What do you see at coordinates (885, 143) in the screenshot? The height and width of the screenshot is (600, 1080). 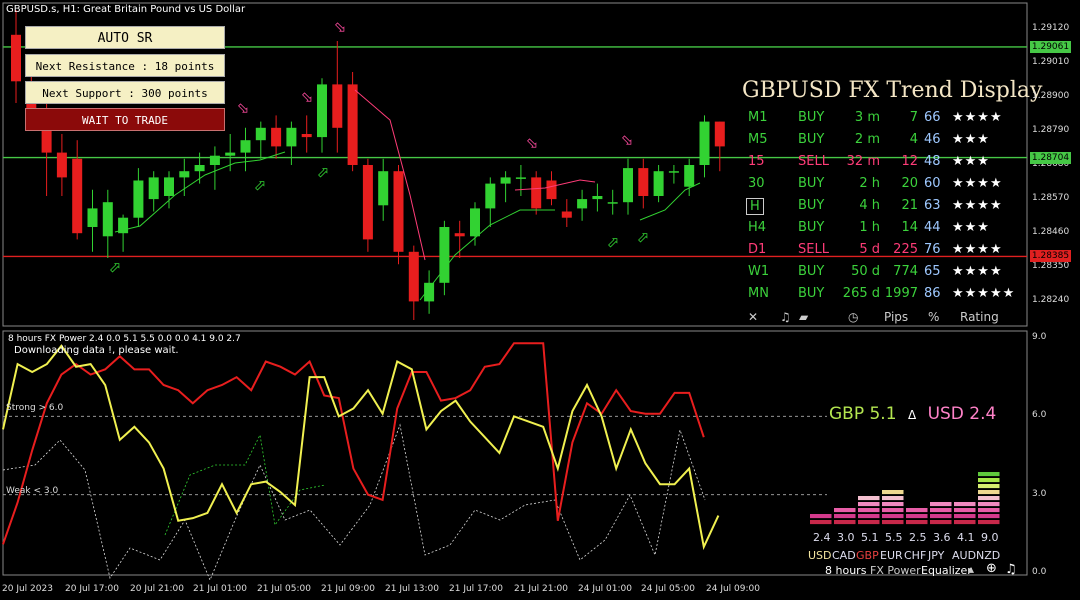 I see `trend-row: M5 BUY 2 m 4 46 ★★★` at bounding box center [885, 143].